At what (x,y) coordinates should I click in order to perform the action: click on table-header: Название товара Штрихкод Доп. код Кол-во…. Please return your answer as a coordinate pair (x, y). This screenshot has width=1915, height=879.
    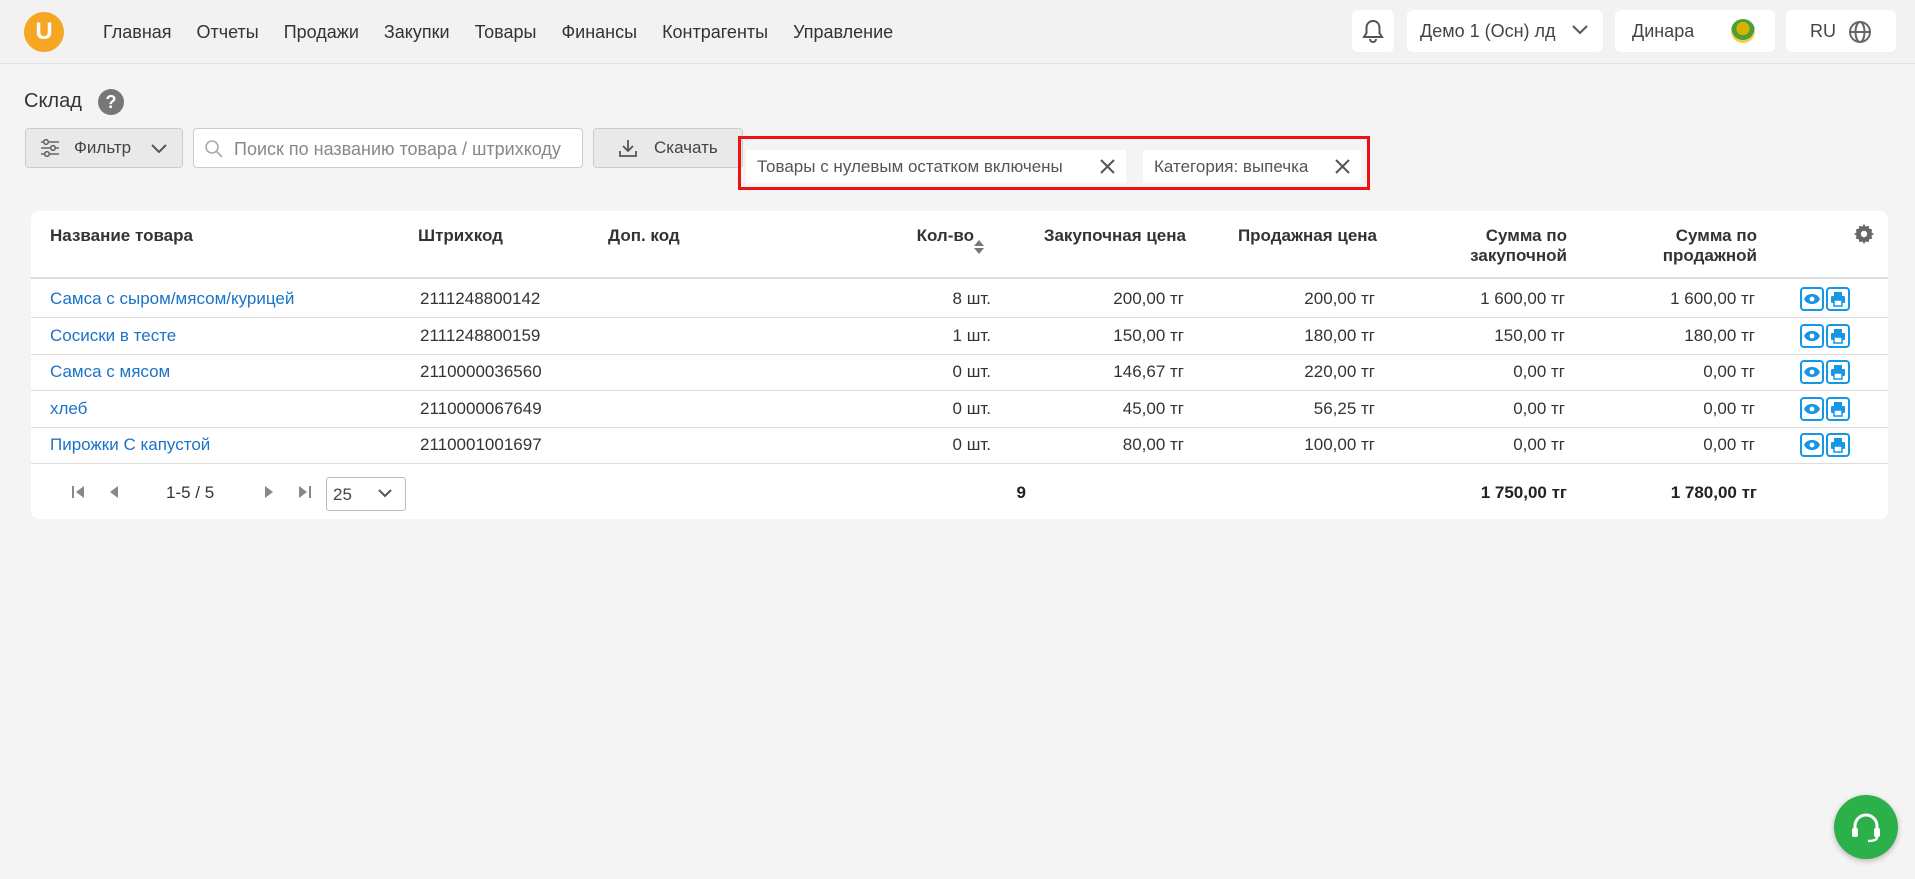
    Looking at the image, I should click on (959, 245).